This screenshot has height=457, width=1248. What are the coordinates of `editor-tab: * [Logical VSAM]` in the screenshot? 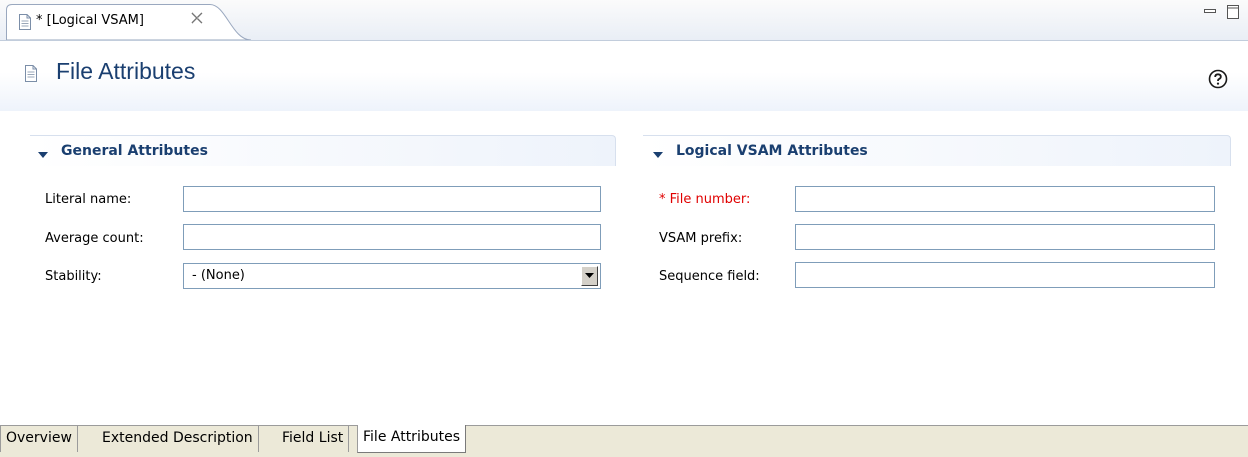 It's located at (129, 22).